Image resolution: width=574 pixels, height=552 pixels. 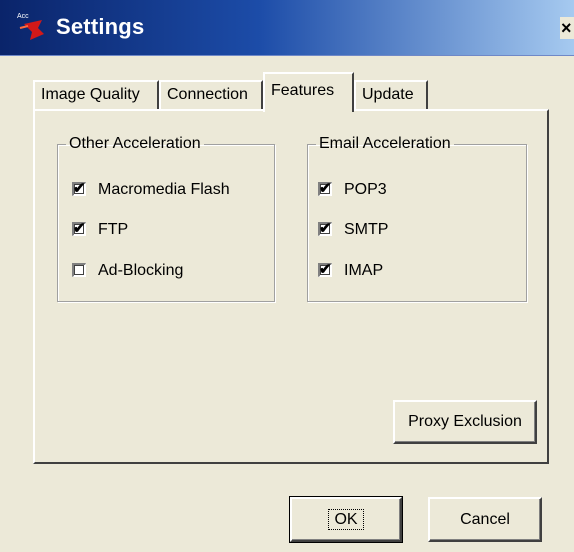 I want to click on tab-label: Connection, so click(x=207, y=94).